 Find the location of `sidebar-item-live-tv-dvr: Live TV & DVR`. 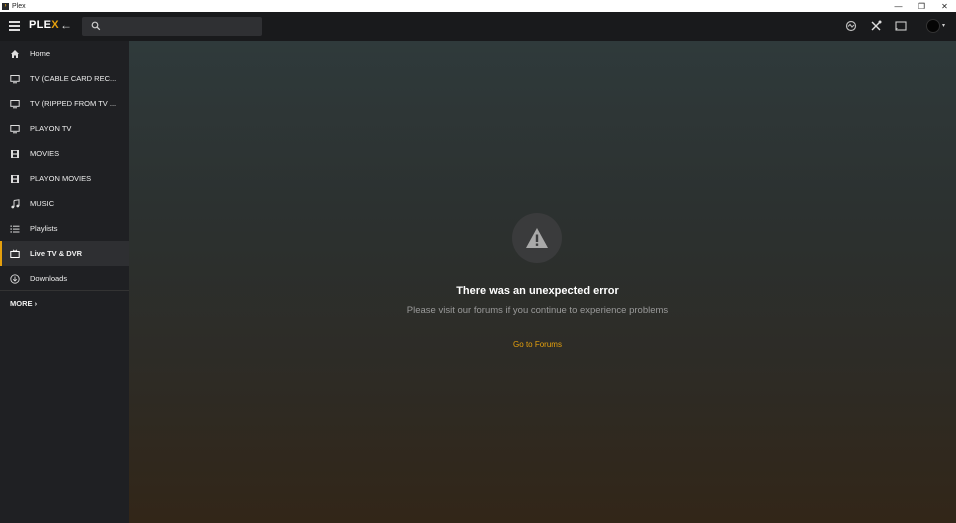

sidebar-item-live-tv-dvr: Live TV & DVR is located at coordinates (64, 253).